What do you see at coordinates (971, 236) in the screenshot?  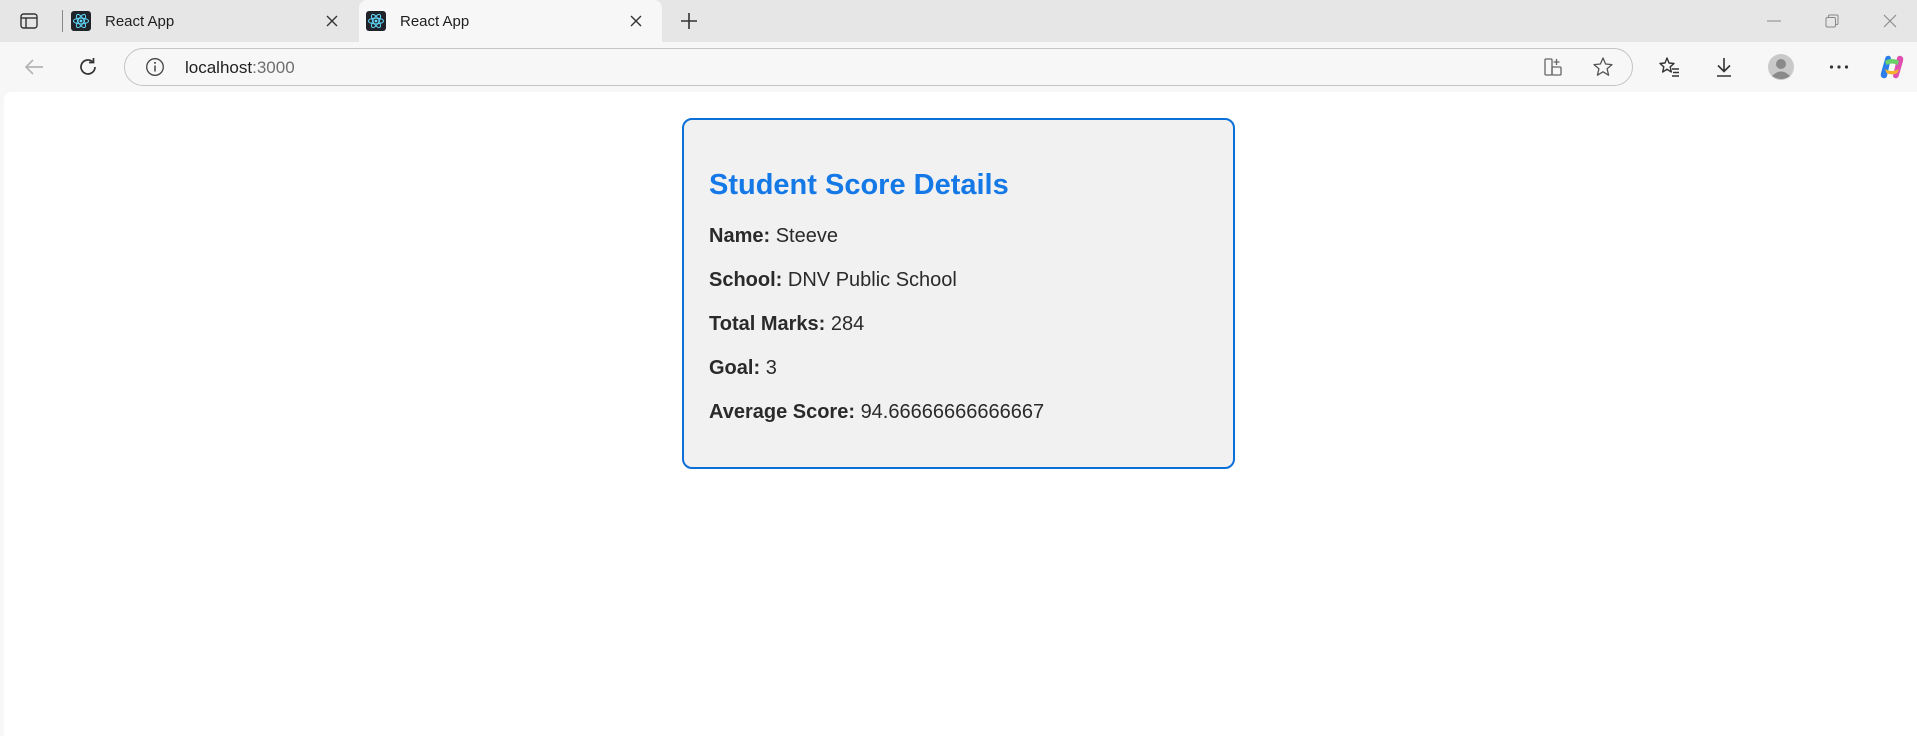 I see `name-row: Name: Steeve` at bounding box center [971, 236].